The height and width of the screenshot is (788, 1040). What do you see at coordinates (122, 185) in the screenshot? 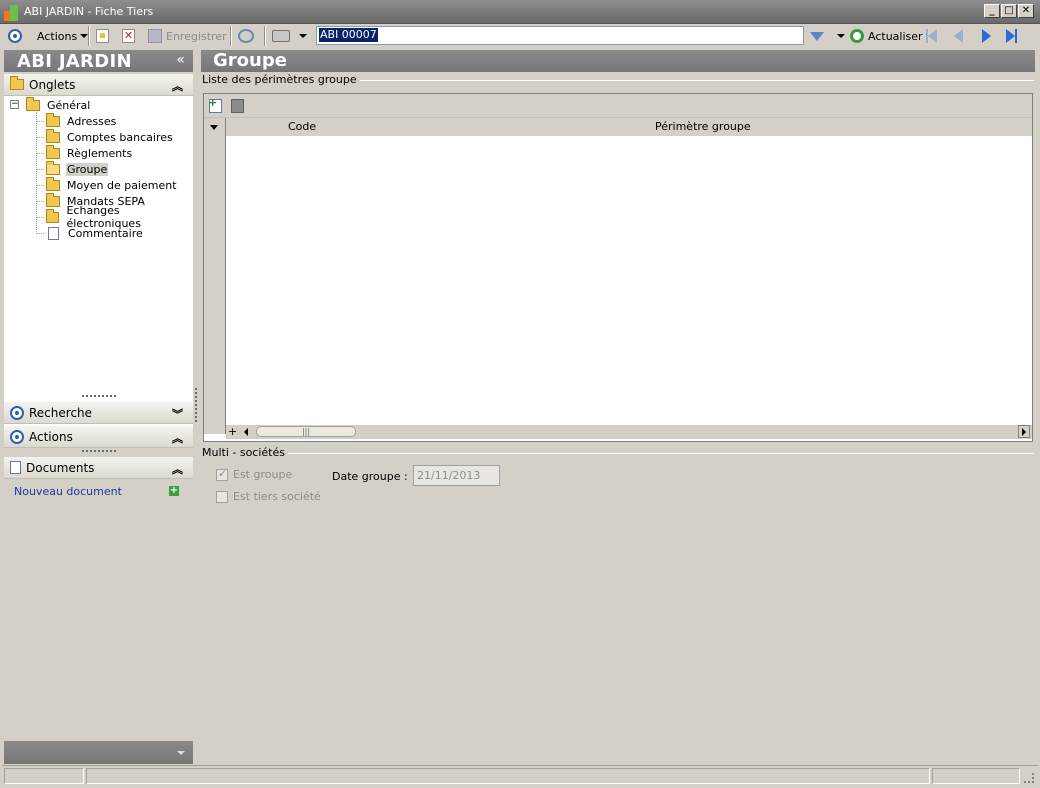
I see `tree-item-label: Moyen de paiement` at bounding box center [122, 185].